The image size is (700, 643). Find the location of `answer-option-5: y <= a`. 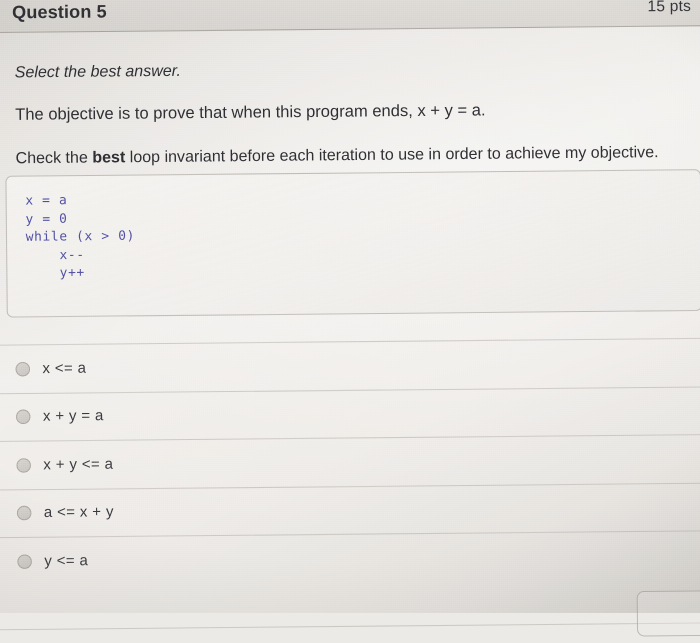

answer-option-5: y <= a is located at coordinates (350, 558).